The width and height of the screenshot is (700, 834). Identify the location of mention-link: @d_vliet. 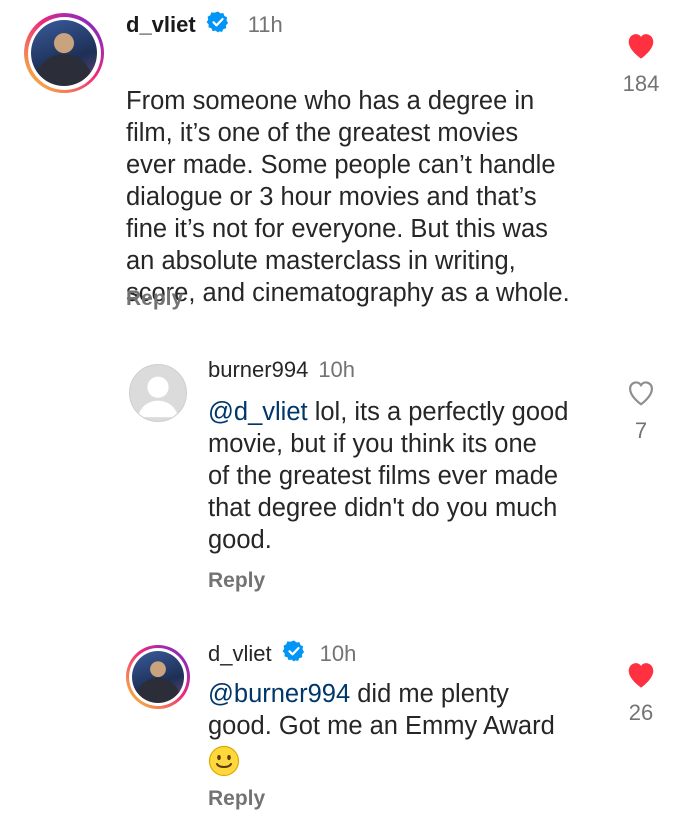
(258, 412).